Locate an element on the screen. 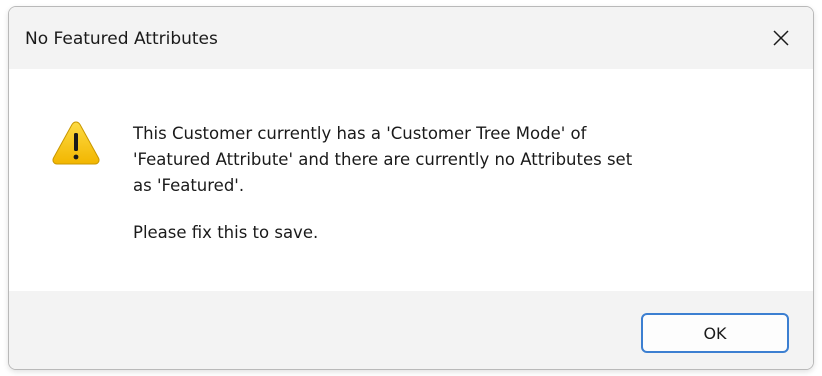 This screenshot has height=376, width=822. close-icon is located at coordinates (781, 38).